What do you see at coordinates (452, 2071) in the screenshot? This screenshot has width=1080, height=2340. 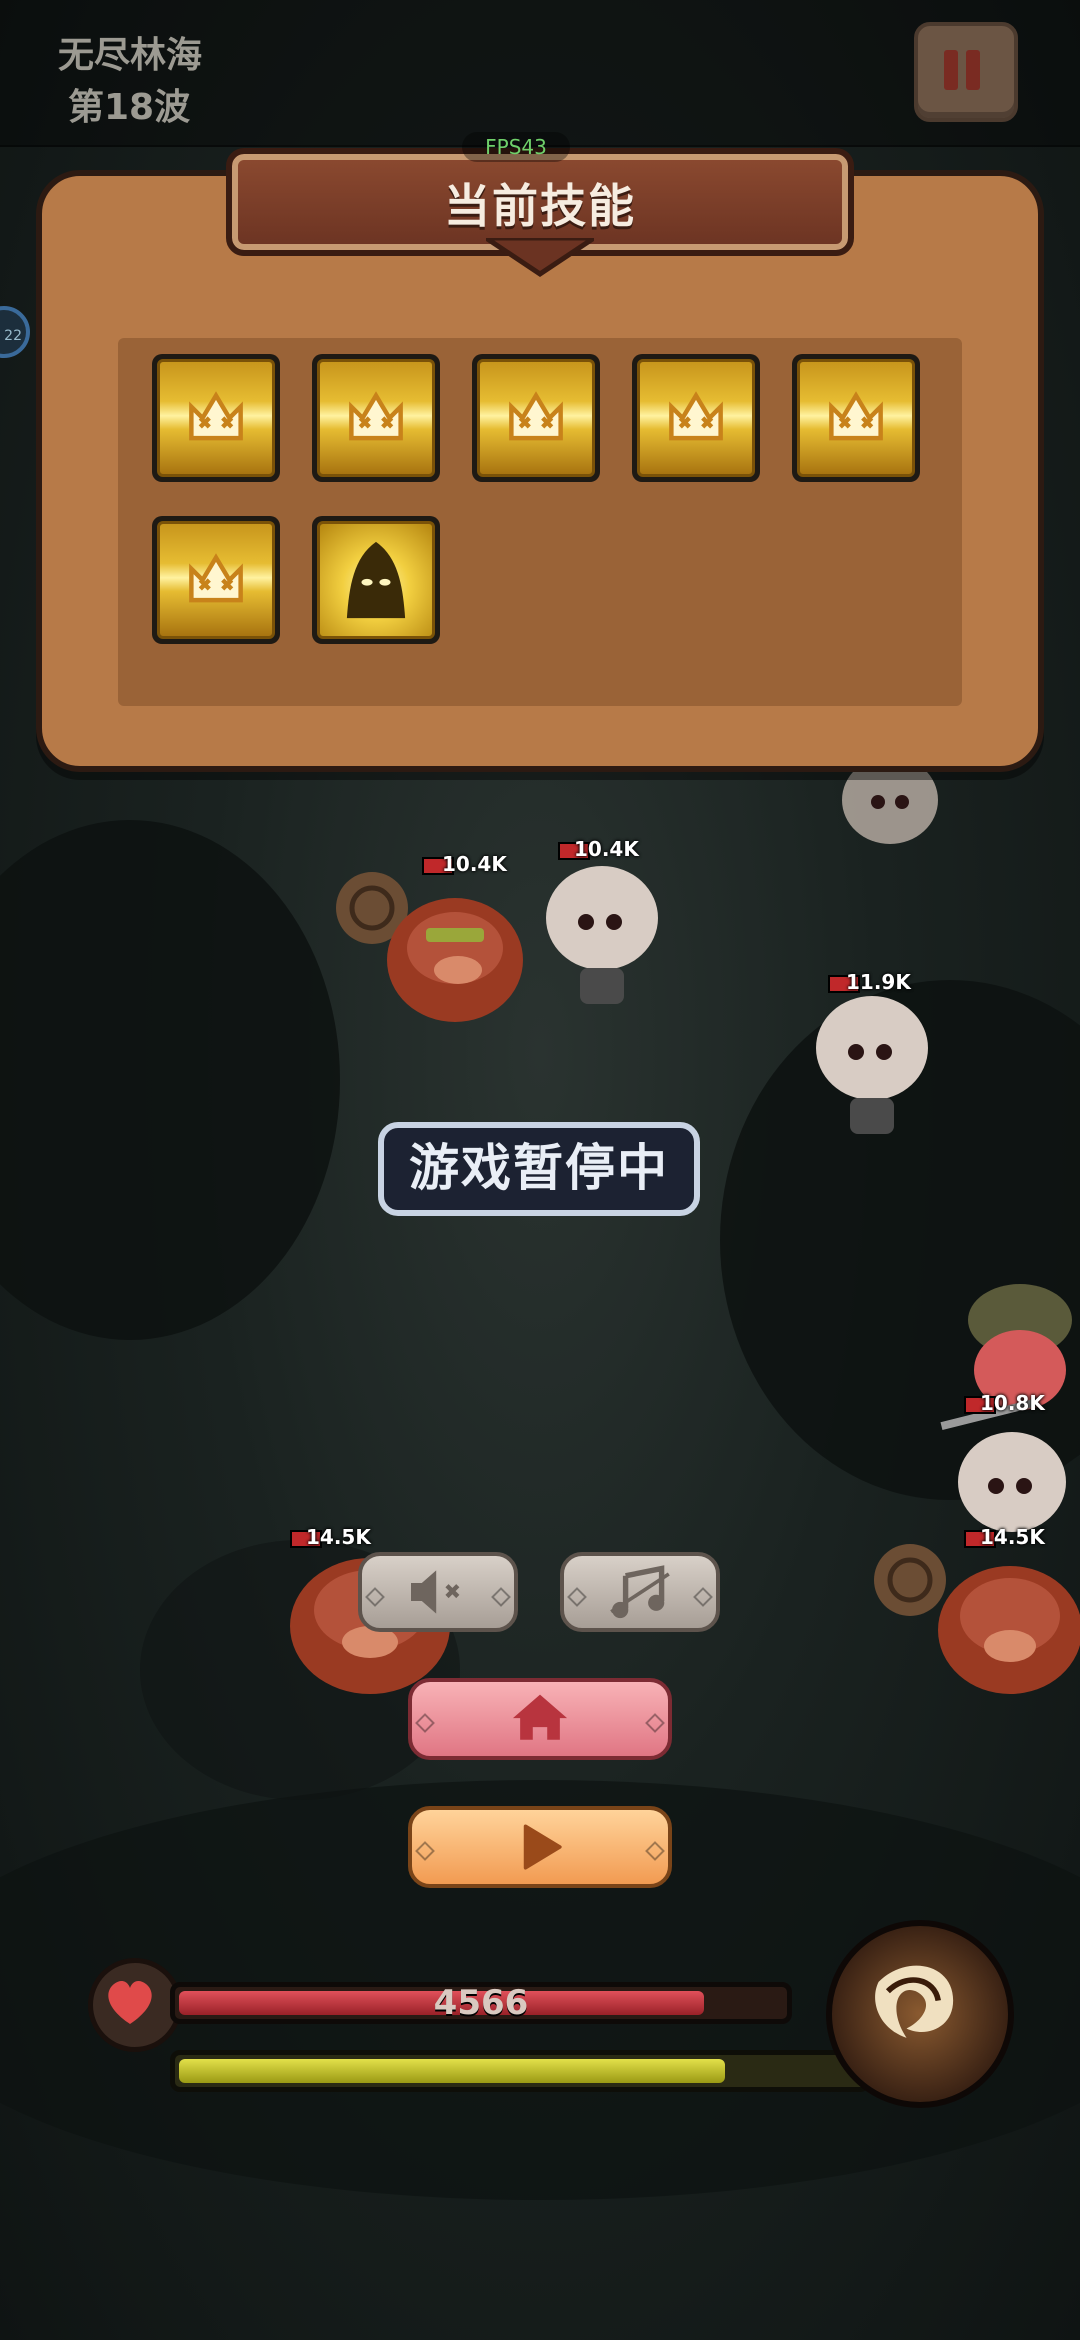 I see `player-xp-fill` at bounding box center [452, 2071].